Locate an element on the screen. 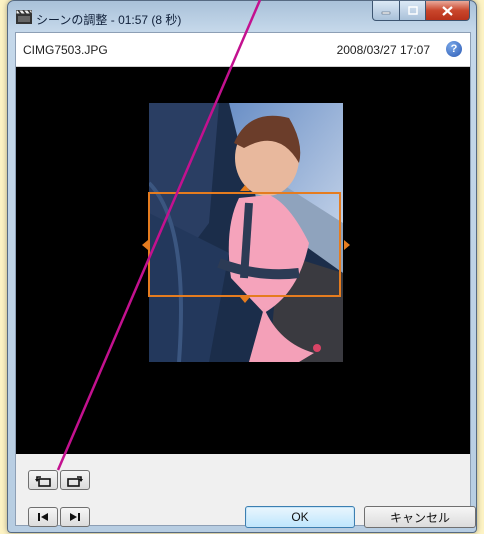 This screenshot has height=534, width=484. rotate-left-icon is located at coordinates (43, 481).